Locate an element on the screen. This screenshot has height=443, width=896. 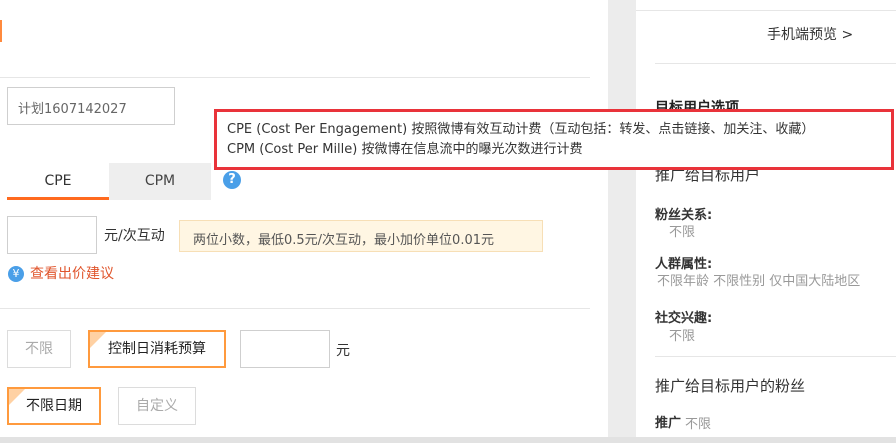
budget-unlimited-button: 不限 is located at coordinates (39, 349).